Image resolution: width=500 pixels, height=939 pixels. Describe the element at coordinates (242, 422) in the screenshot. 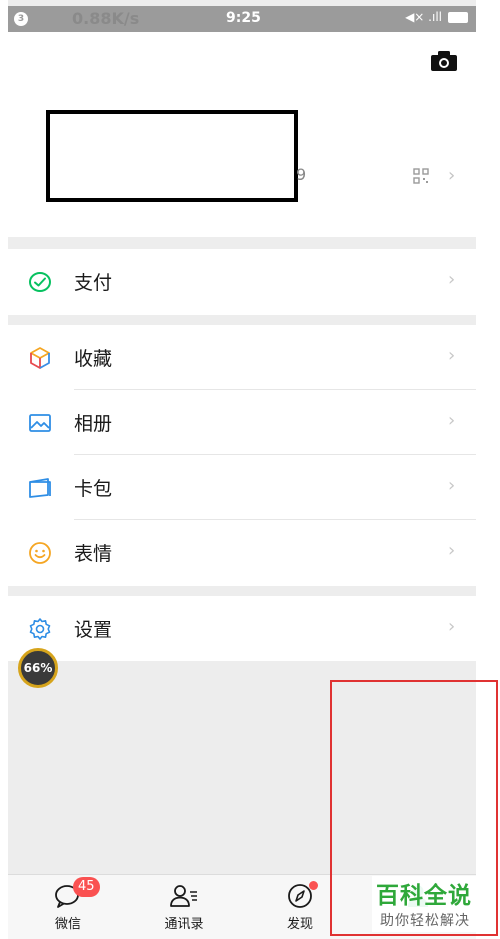

I see `menu-item-album: 相册 ›` at that location.